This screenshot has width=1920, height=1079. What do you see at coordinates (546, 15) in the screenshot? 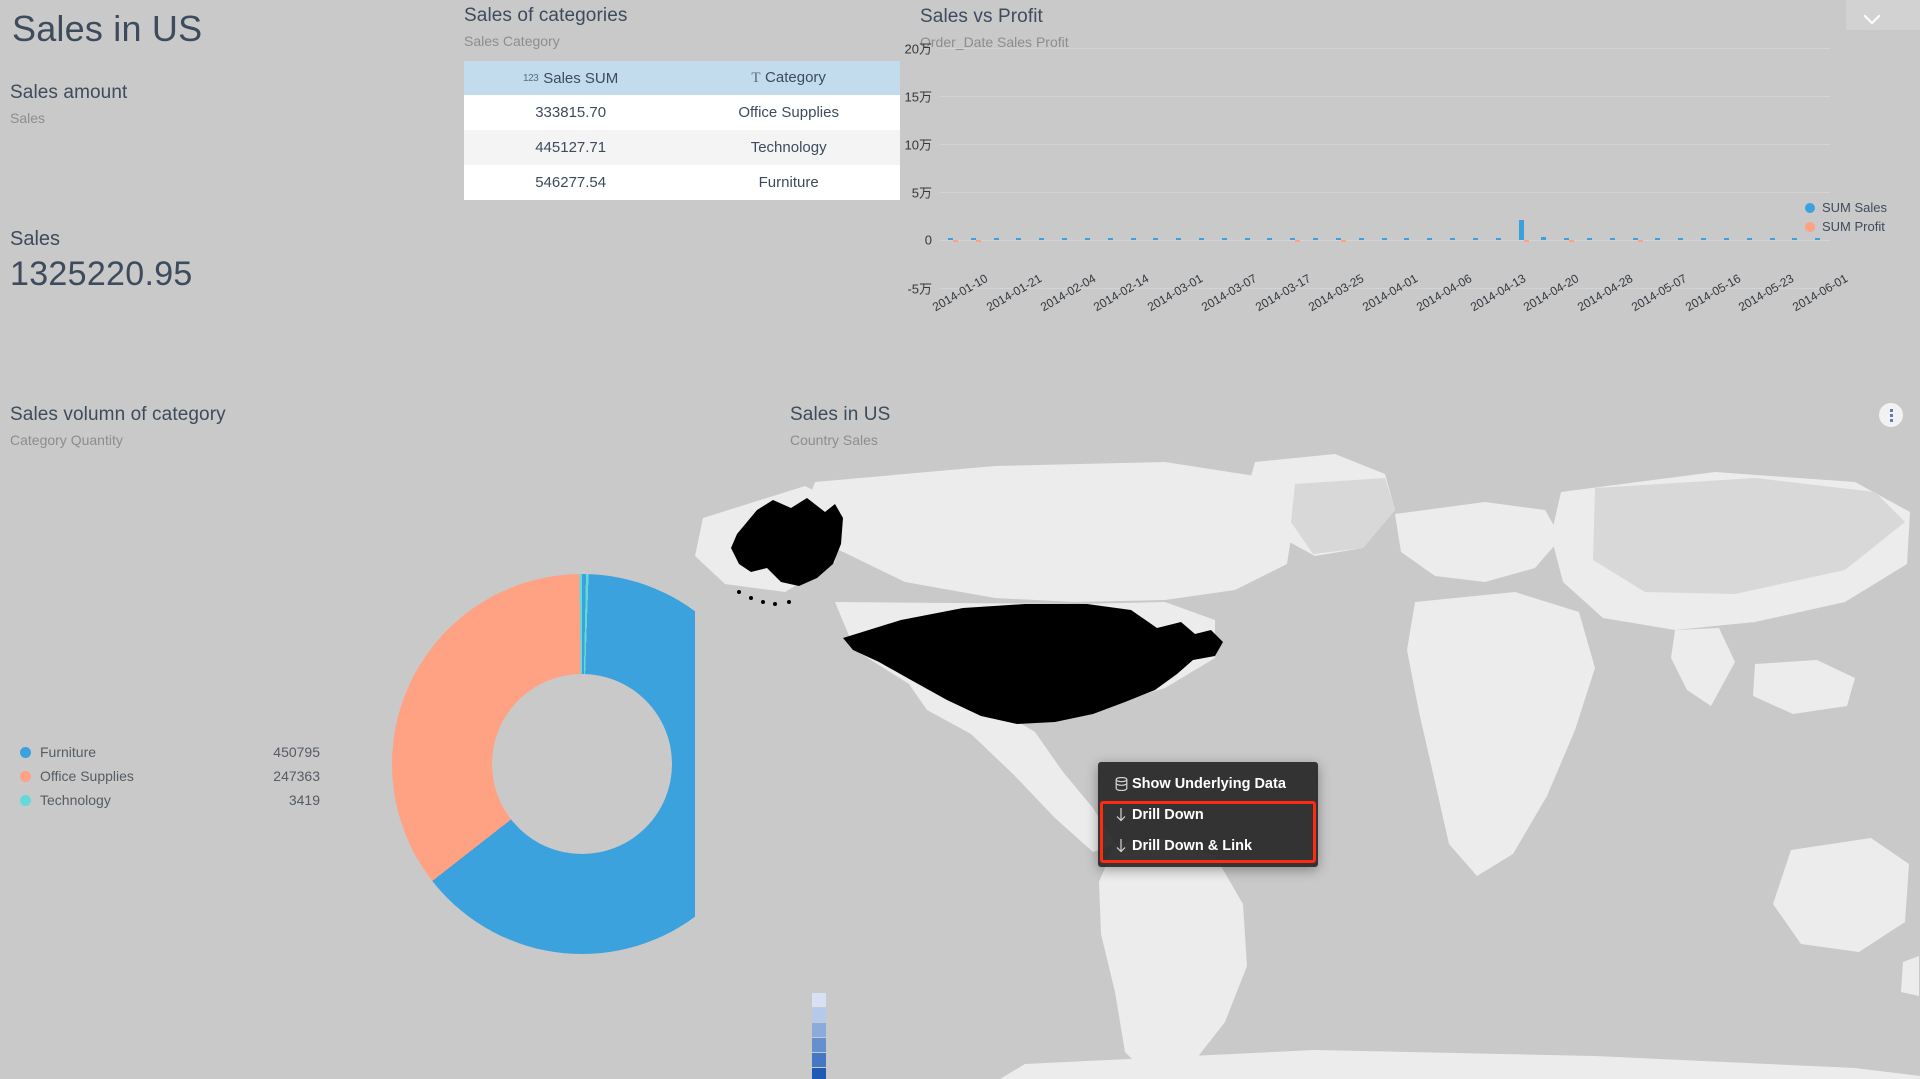
I see `category-table-title: Sales of categories` at bounding box center [546, 15].